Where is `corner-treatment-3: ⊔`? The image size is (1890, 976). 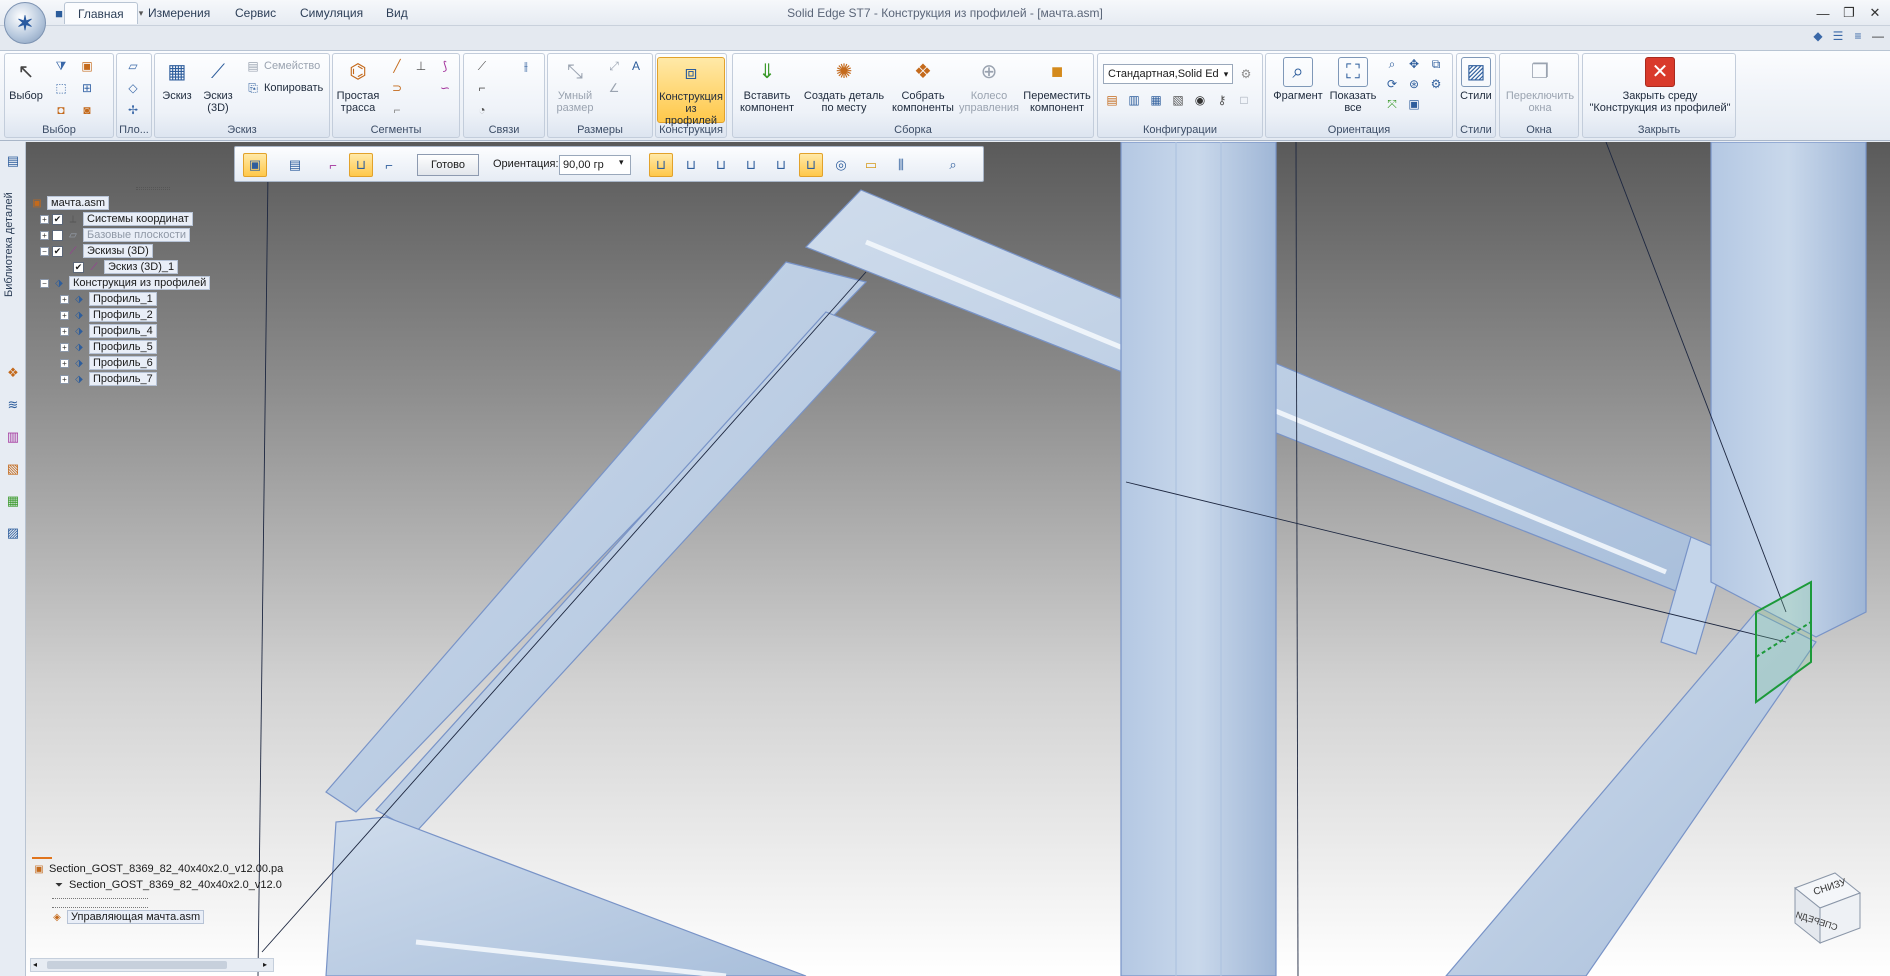
corner-treatment-3: ⊔ is located at coordinates (721, 165).